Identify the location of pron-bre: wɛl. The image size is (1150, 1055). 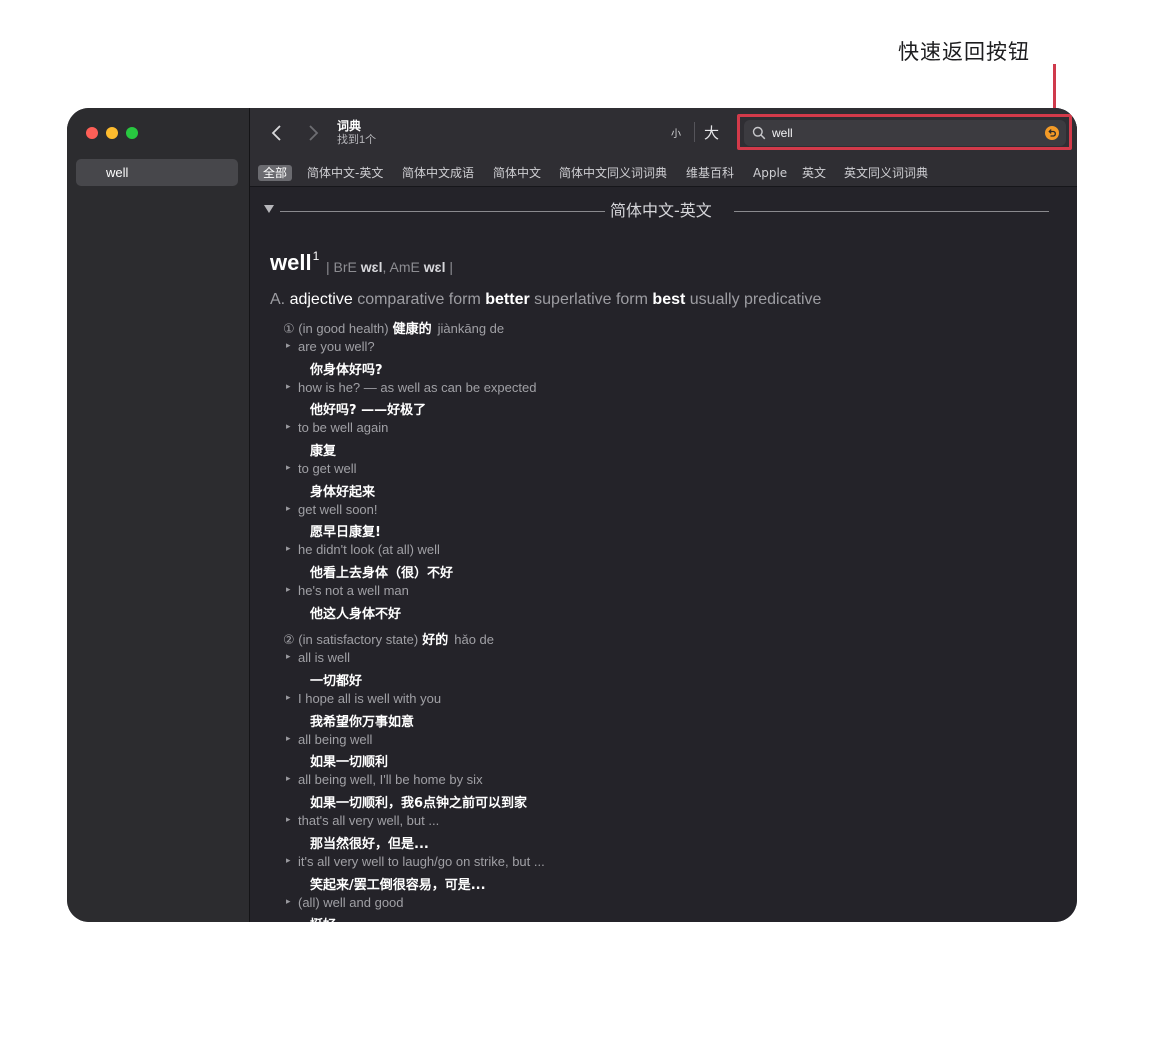
(371, 267).